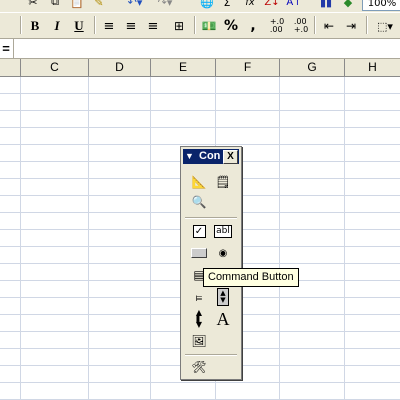  I want to click on toggle-button-icon: ⫢, so click(199, 297).